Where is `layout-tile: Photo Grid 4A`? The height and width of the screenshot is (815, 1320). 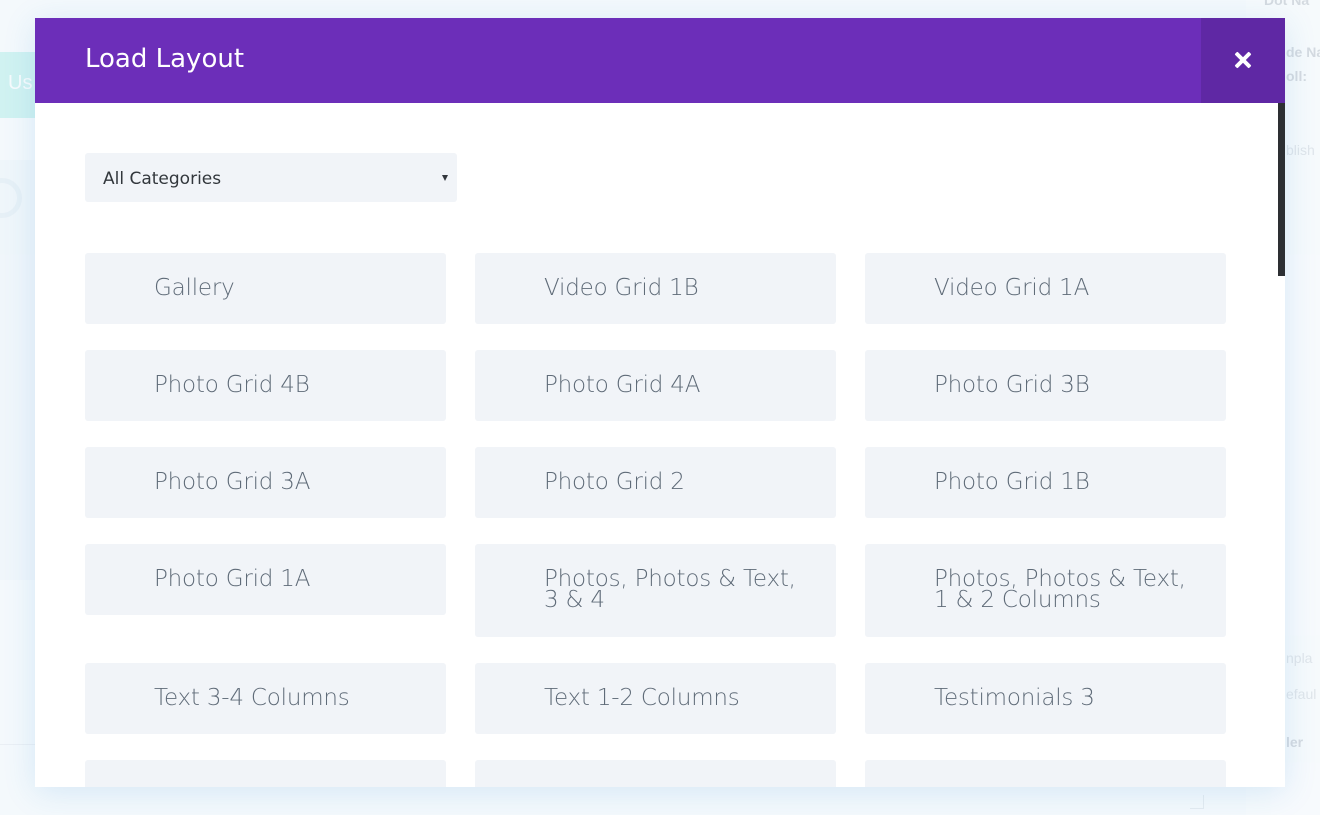
layout-tile: Photo Grid 4A is located at coordinates (655, 385).